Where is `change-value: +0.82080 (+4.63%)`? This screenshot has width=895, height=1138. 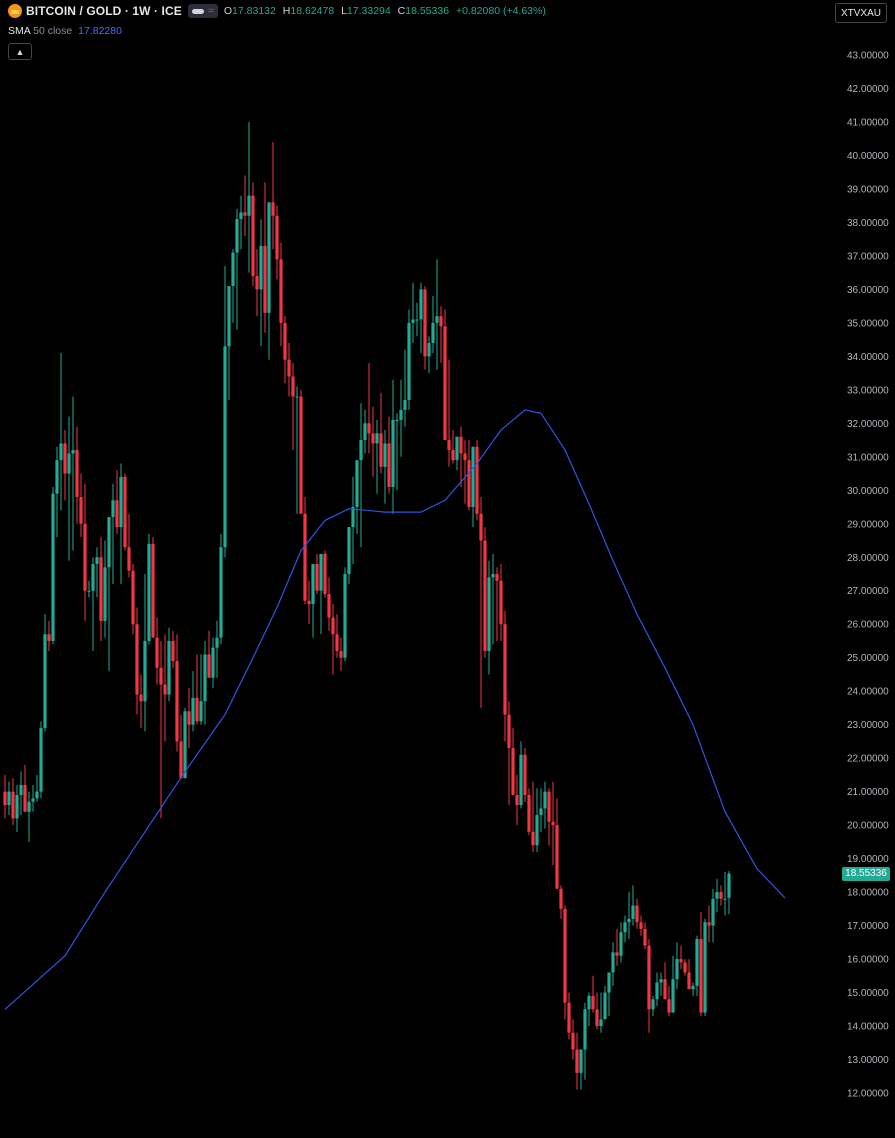 change-value: +0.82080 (+4.63%) is located at coordinates (500, 11).